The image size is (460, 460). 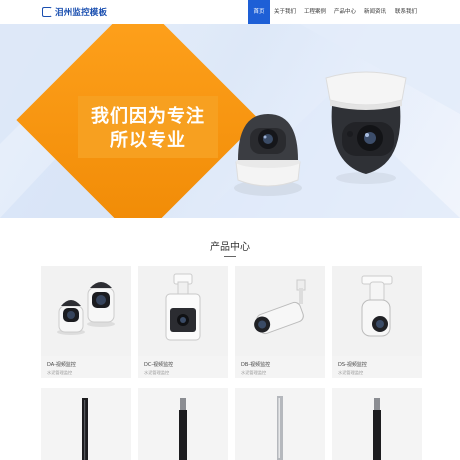 I want to click on slogan-box: 我们因为专注 所以专业, so click(x=148, y=127).